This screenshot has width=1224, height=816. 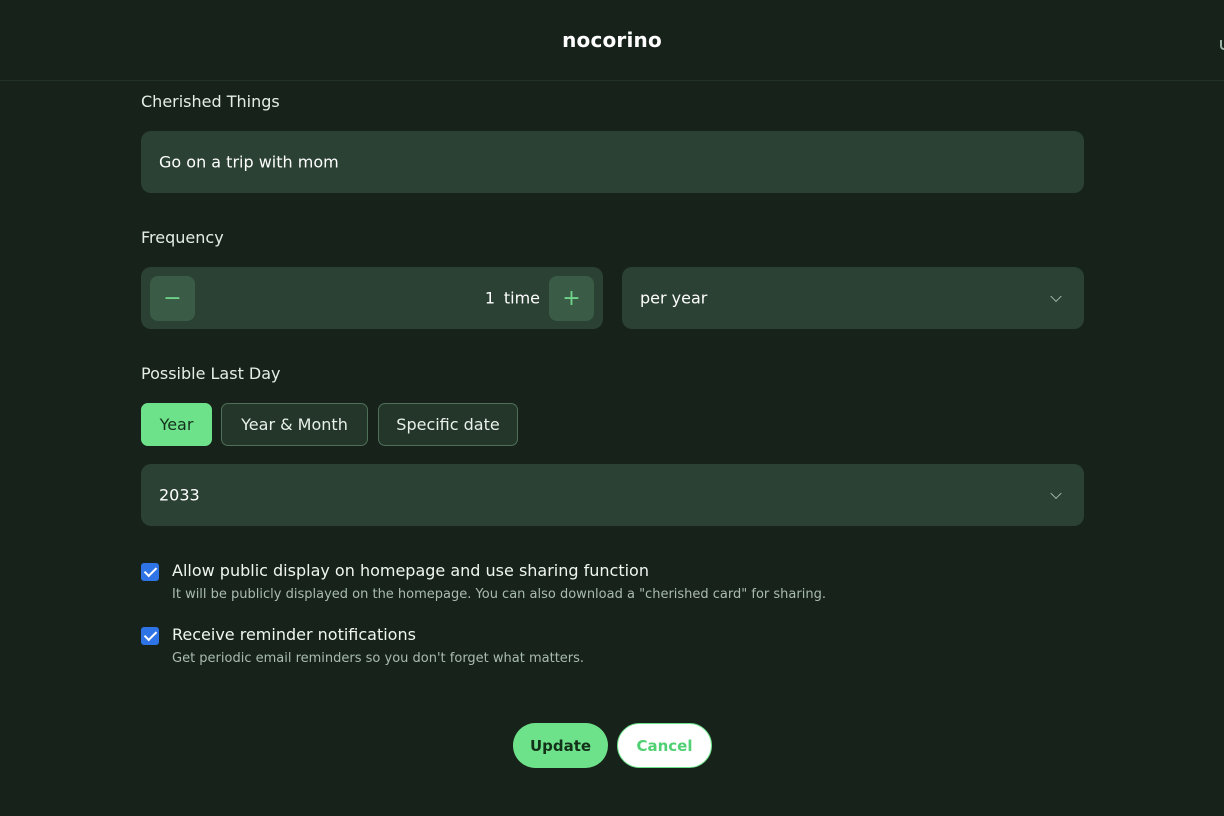 I want to click on frequency-label: Frequency, so click(x=182, y=237).